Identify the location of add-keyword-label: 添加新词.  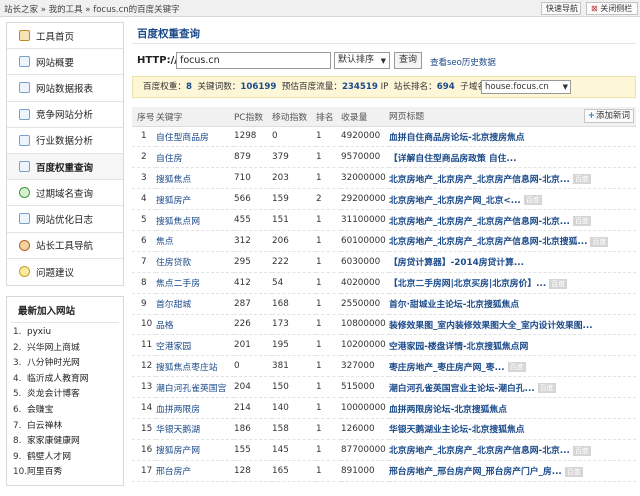
(612, 116).